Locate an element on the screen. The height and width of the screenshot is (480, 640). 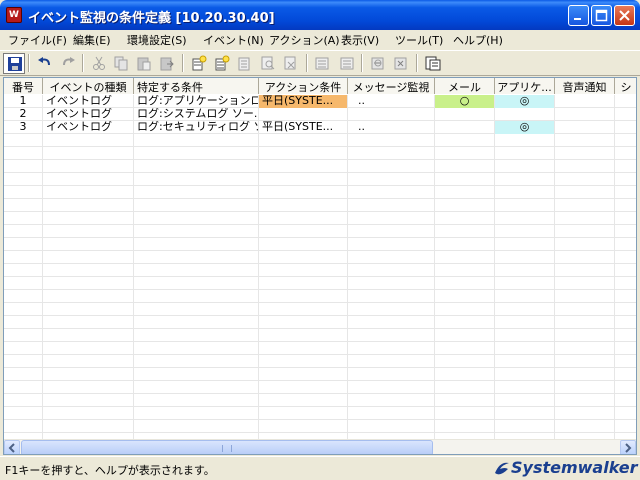
menu-action: アクション(A) is located at coordinates (304, 40).